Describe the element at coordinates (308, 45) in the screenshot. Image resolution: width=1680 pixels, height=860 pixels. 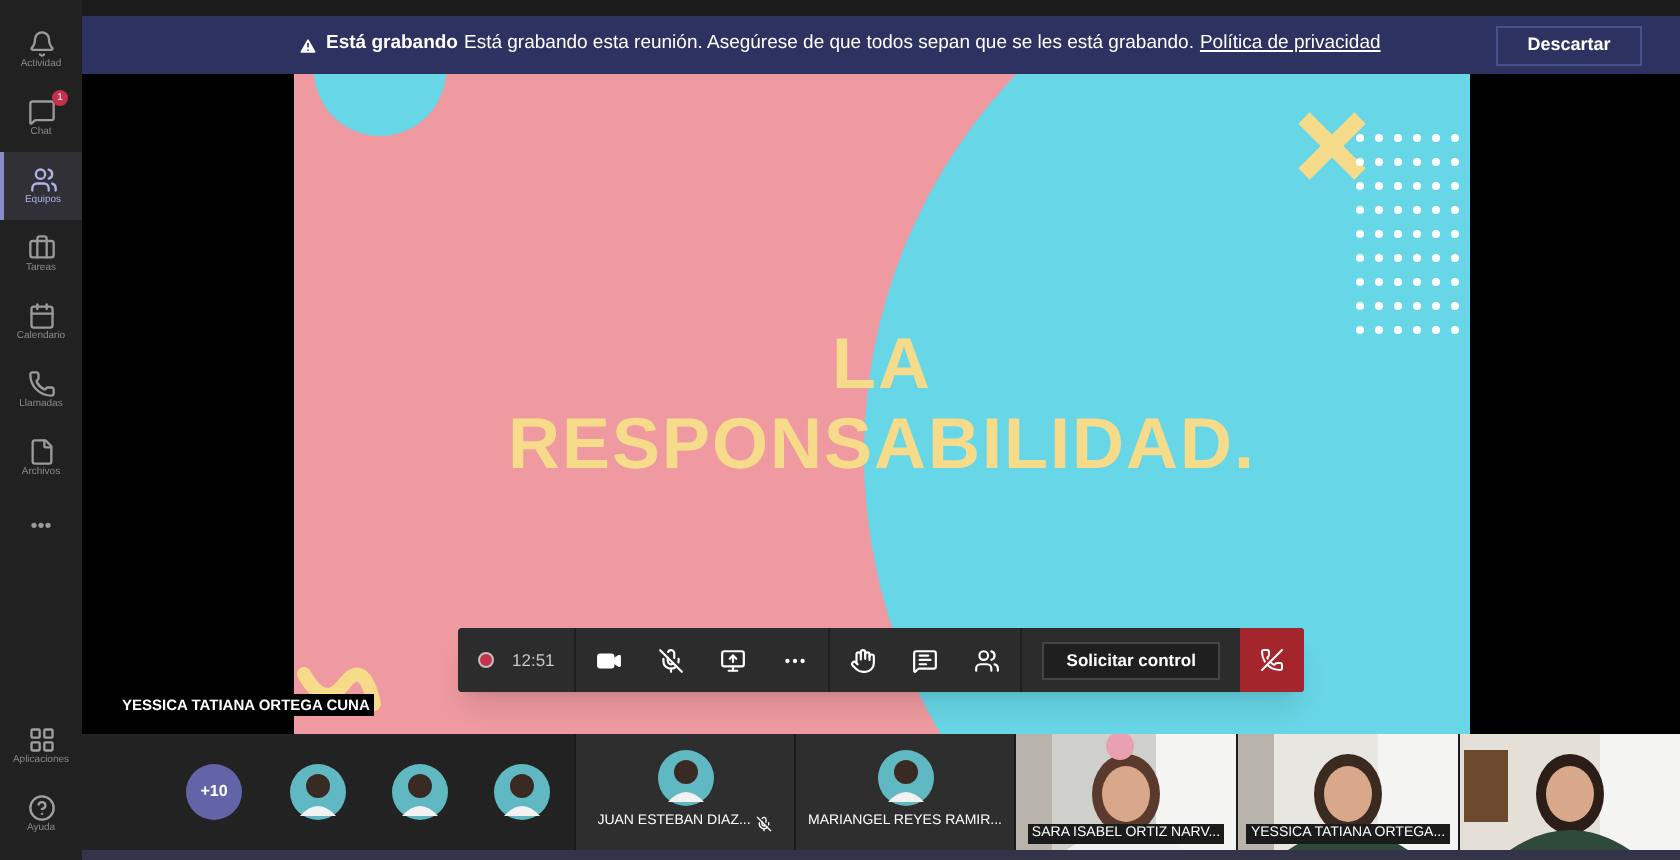
I see `warning-icon` at that location.